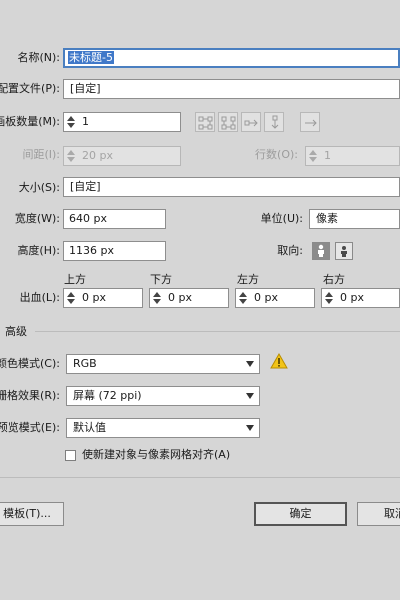 This screenshot has width=400, height=600. I want to click on size-select: [自定], so click(231, 187).